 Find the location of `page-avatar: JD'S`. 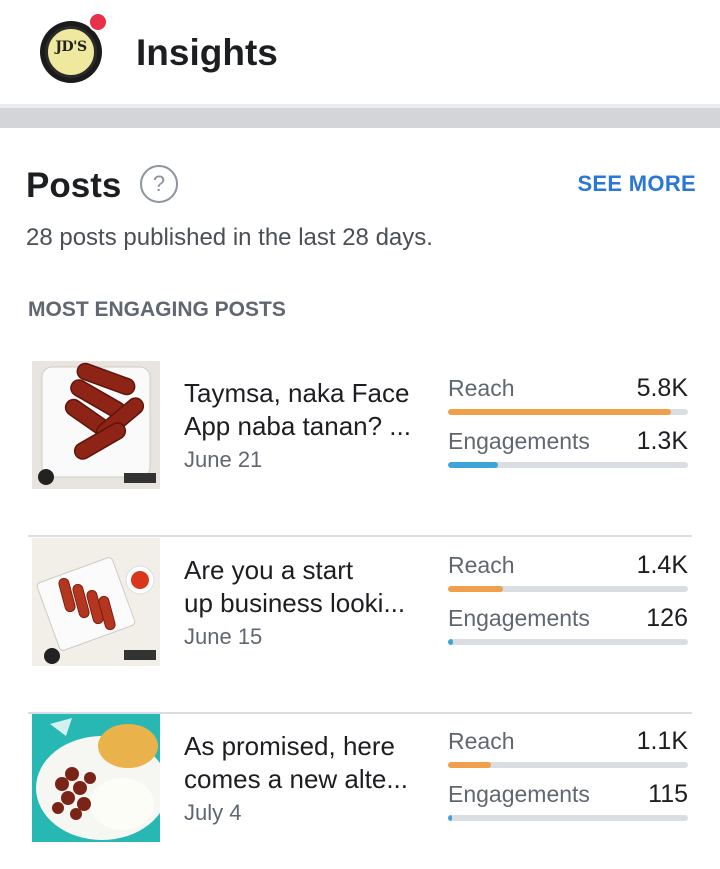

page-avatar: JD'S is located at coordinates (74, 47).